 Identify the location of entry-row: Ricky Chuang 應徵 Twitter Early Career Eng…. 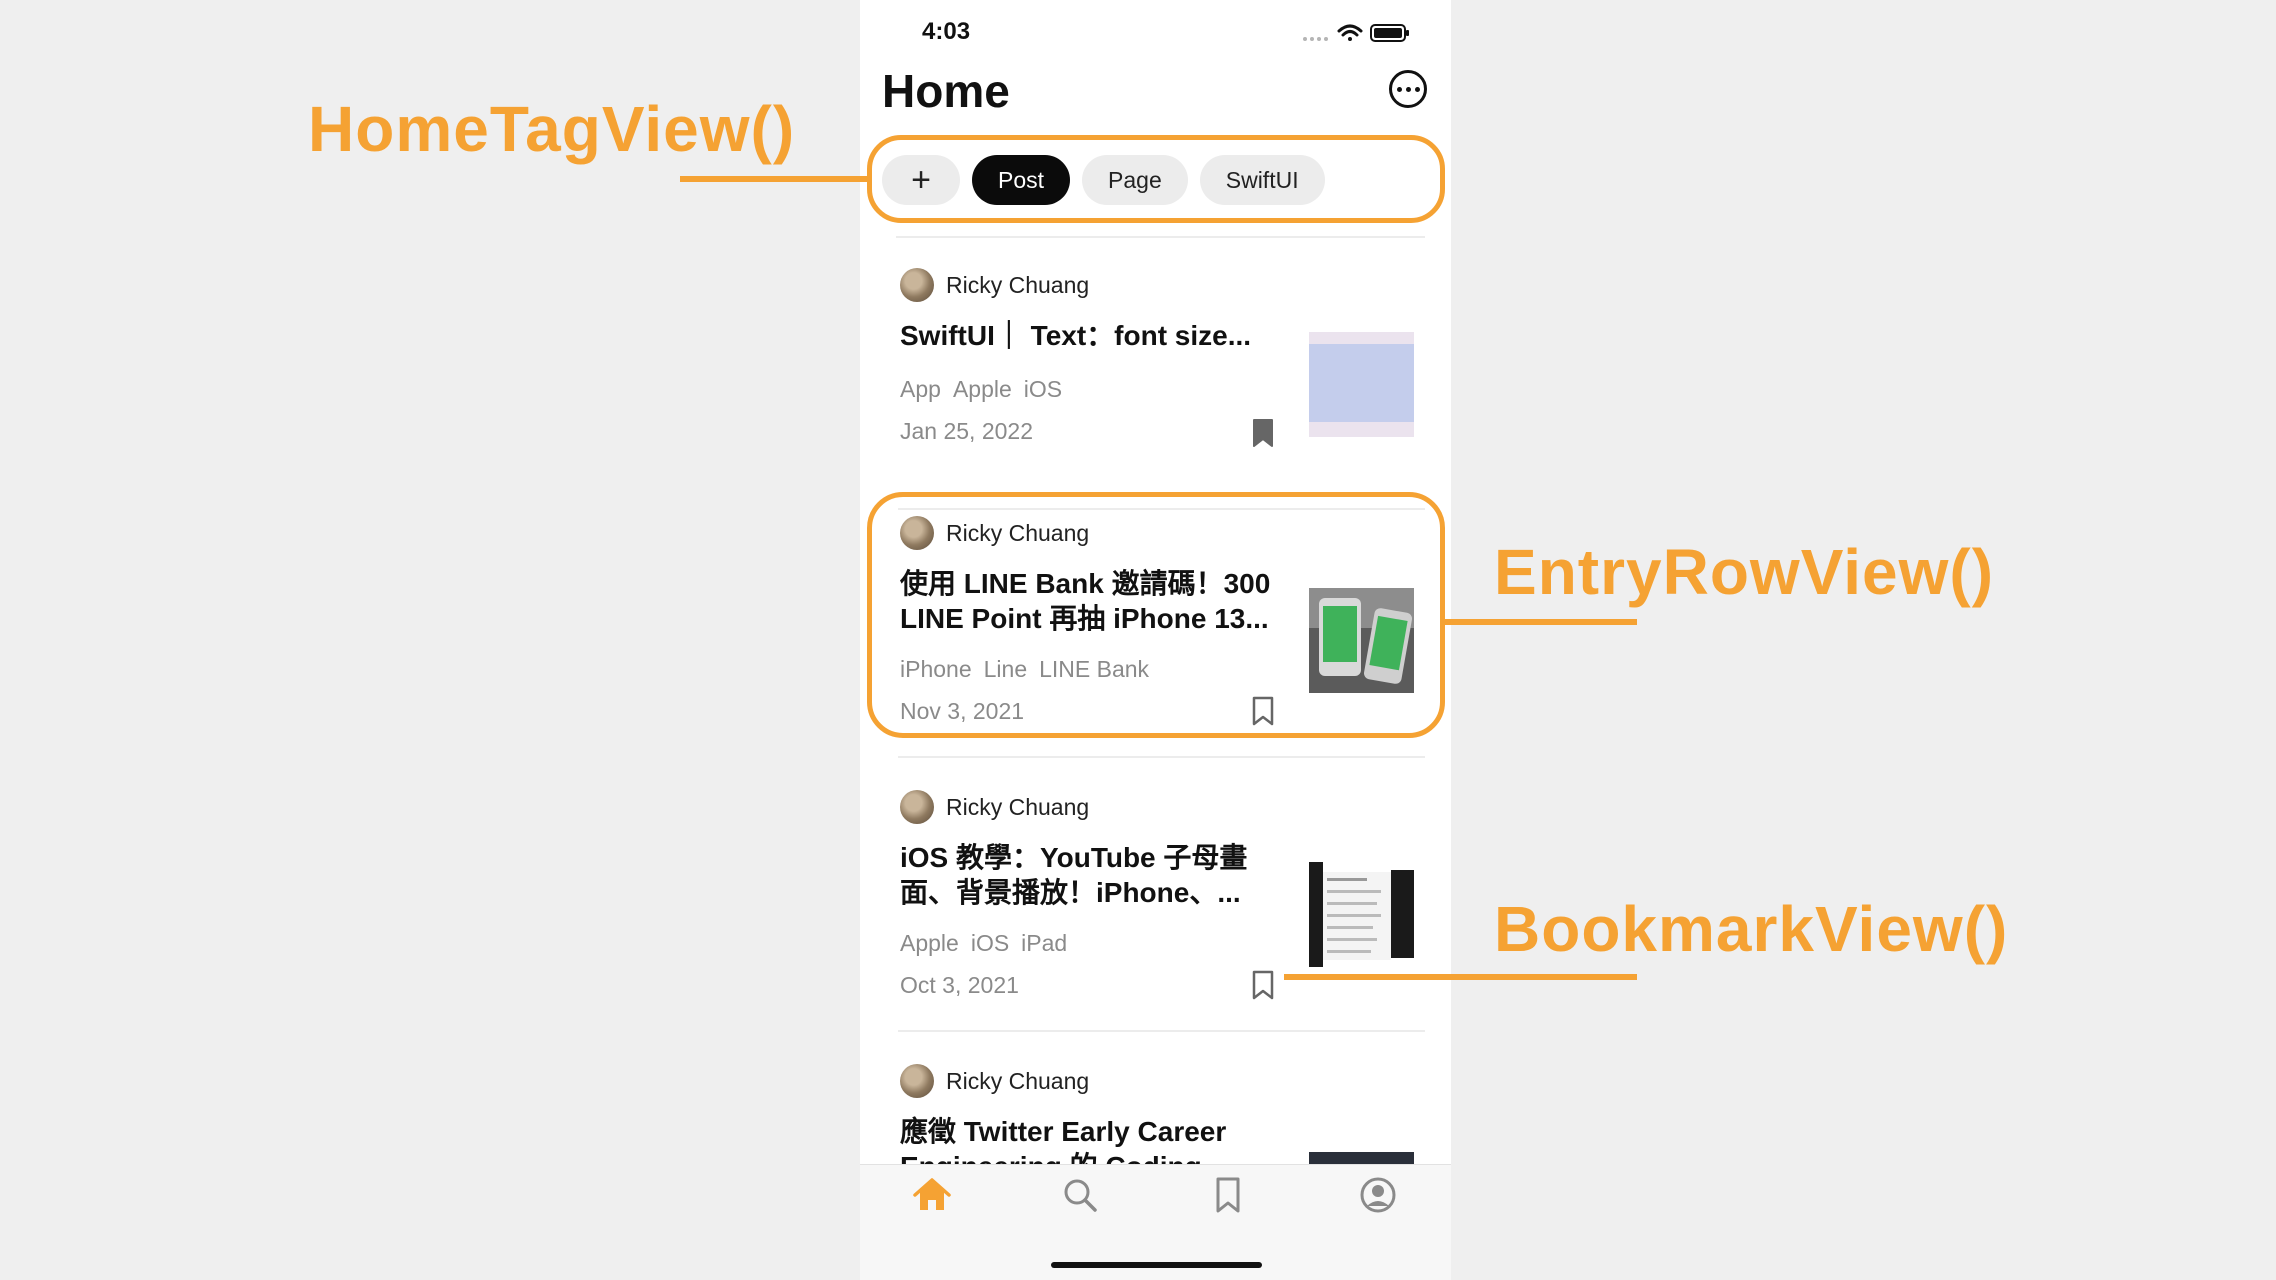
(1155, 1100).